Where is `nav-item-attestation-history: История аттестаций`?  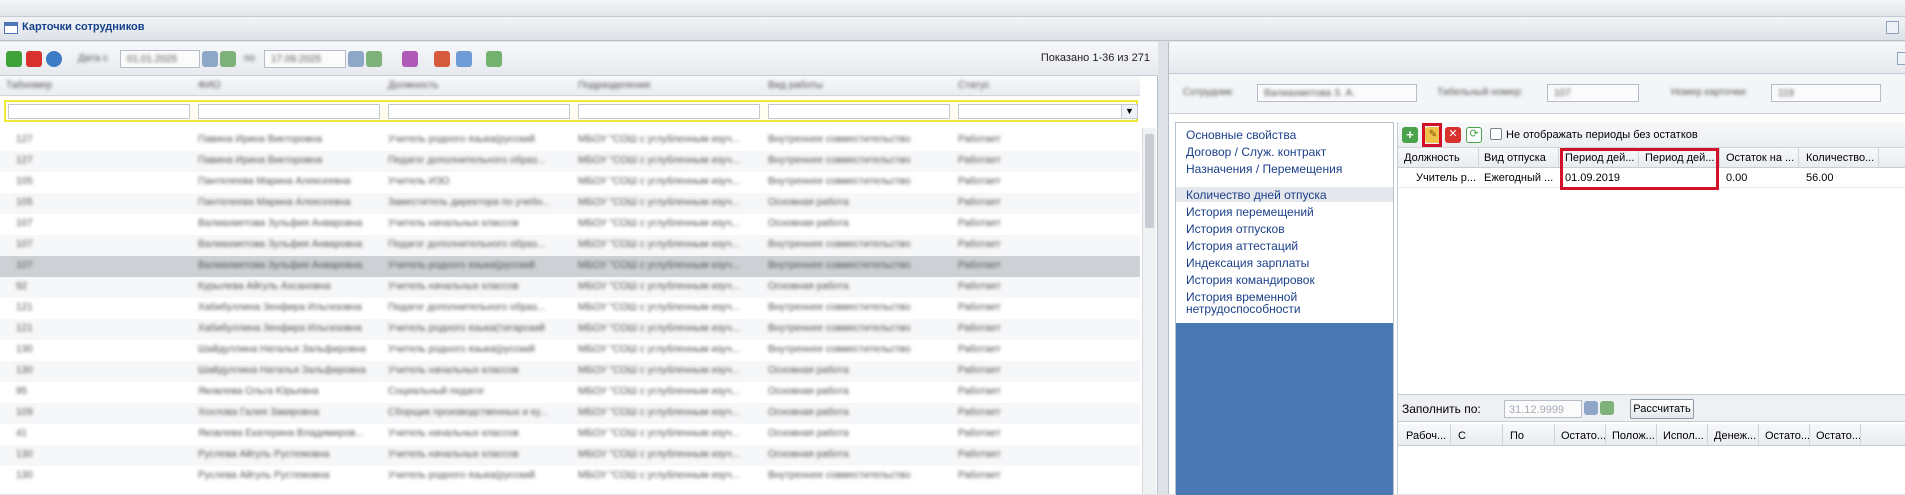 nav-item-attestation-history: История аттестаций is located at coordinates (1242, 246).